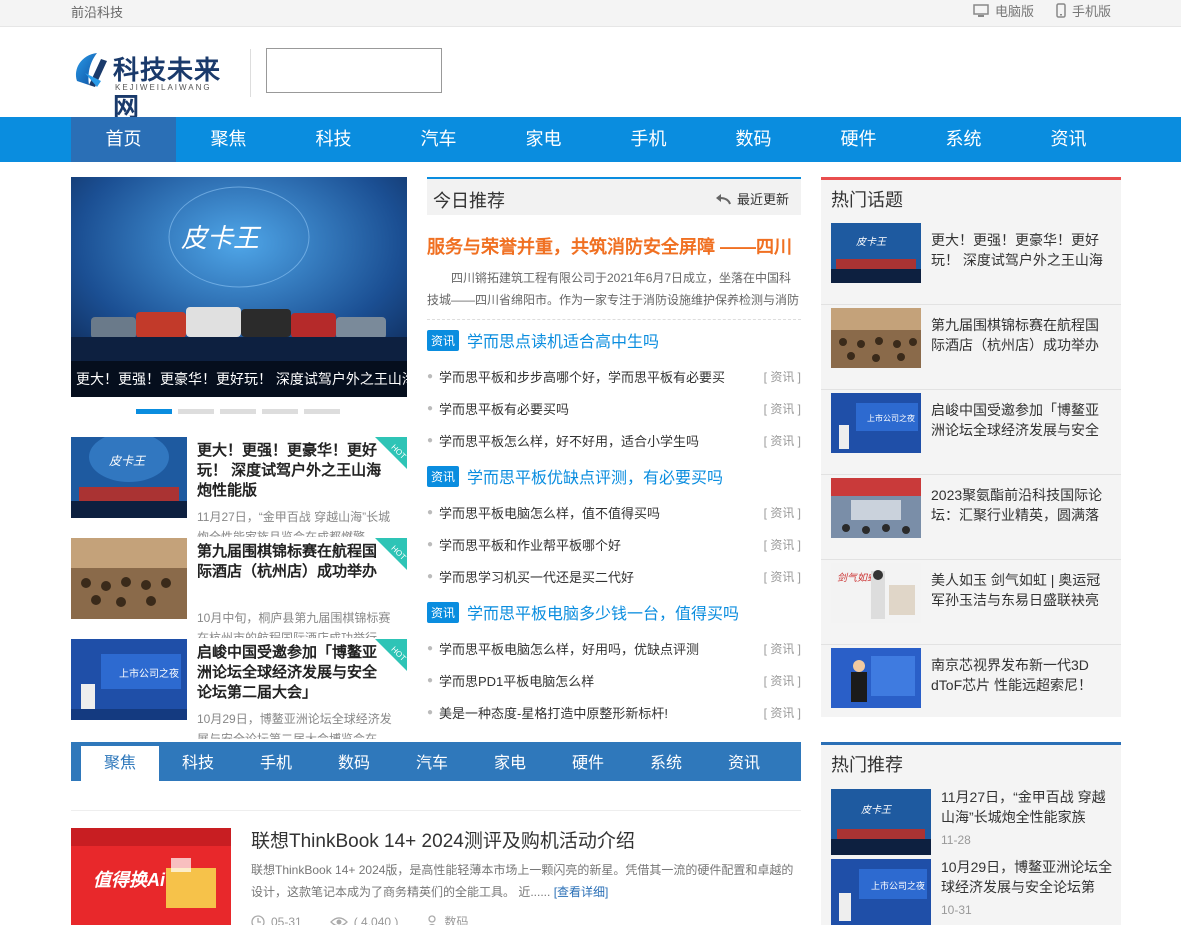  I want to click on list-item: ● 美是一种态度-星格打造中原整形新标杆! [ 资讯 ], so click(614, 712).